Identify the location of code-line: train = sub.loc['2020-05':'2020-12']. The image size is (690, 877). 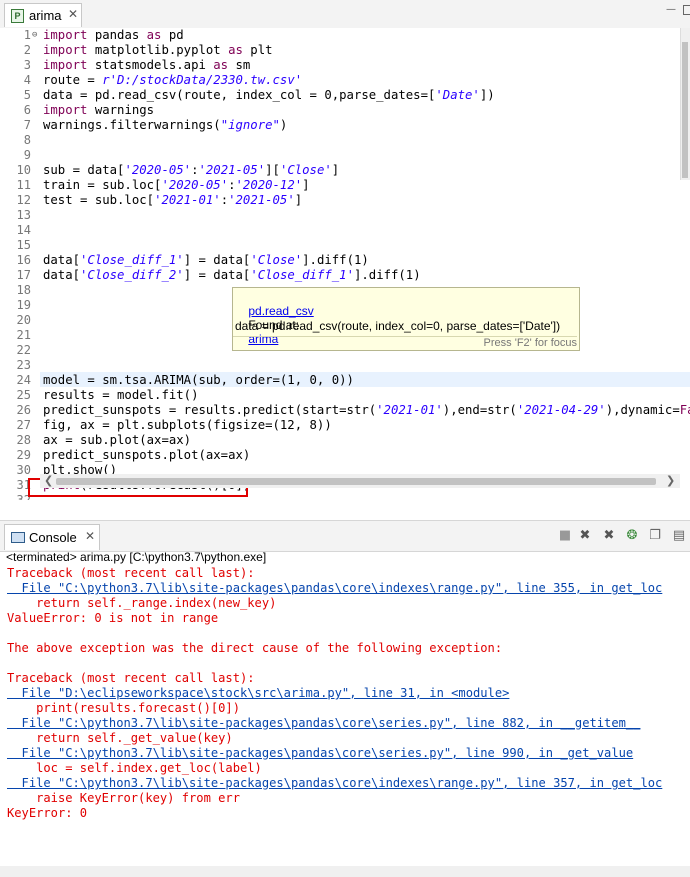
(176, 185).